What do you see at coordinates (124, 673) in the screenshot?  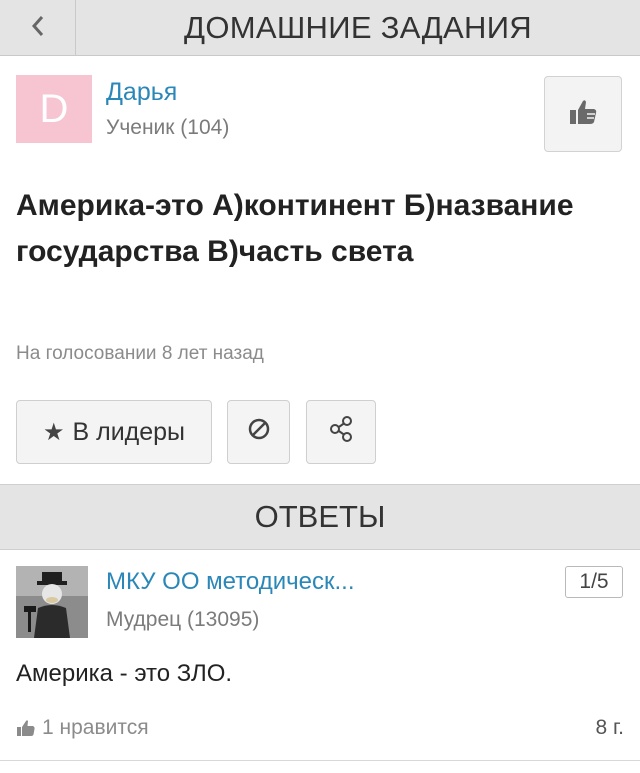 I see `answer-text: Америка - это ЗЛО.` at bounding box center [124, 673].